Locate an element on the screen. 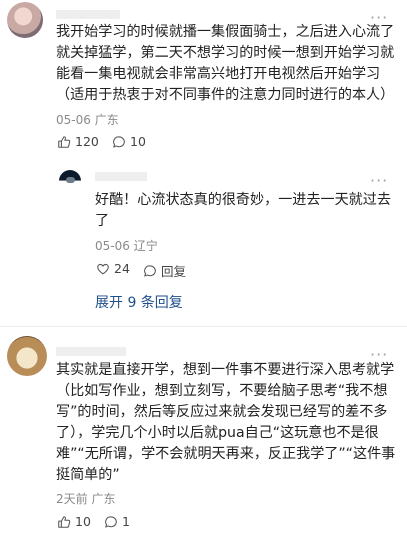 The width and height of the screenshot is (407, 538). like-button: 120 is located at coordinates (78, 141).